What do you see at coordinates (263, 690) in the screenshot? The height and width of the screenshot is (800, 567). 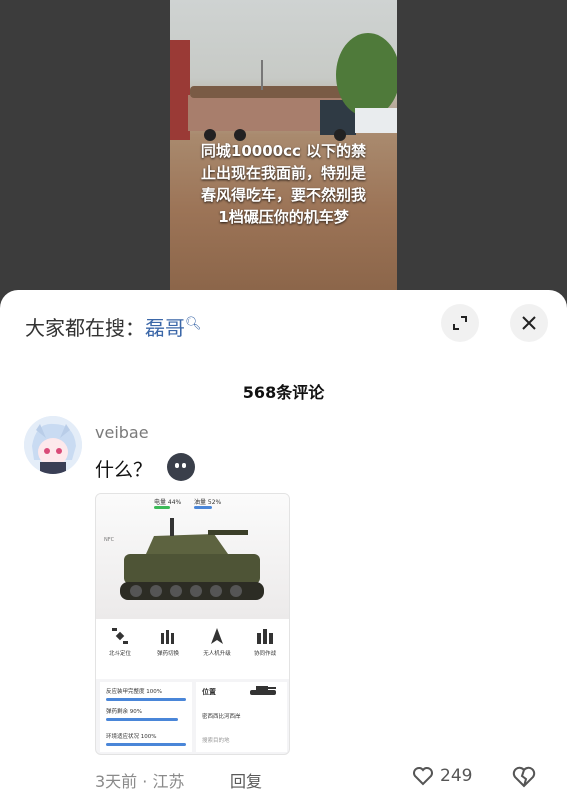 I see `mini-tank-icon` at bounding box center [263, 690].